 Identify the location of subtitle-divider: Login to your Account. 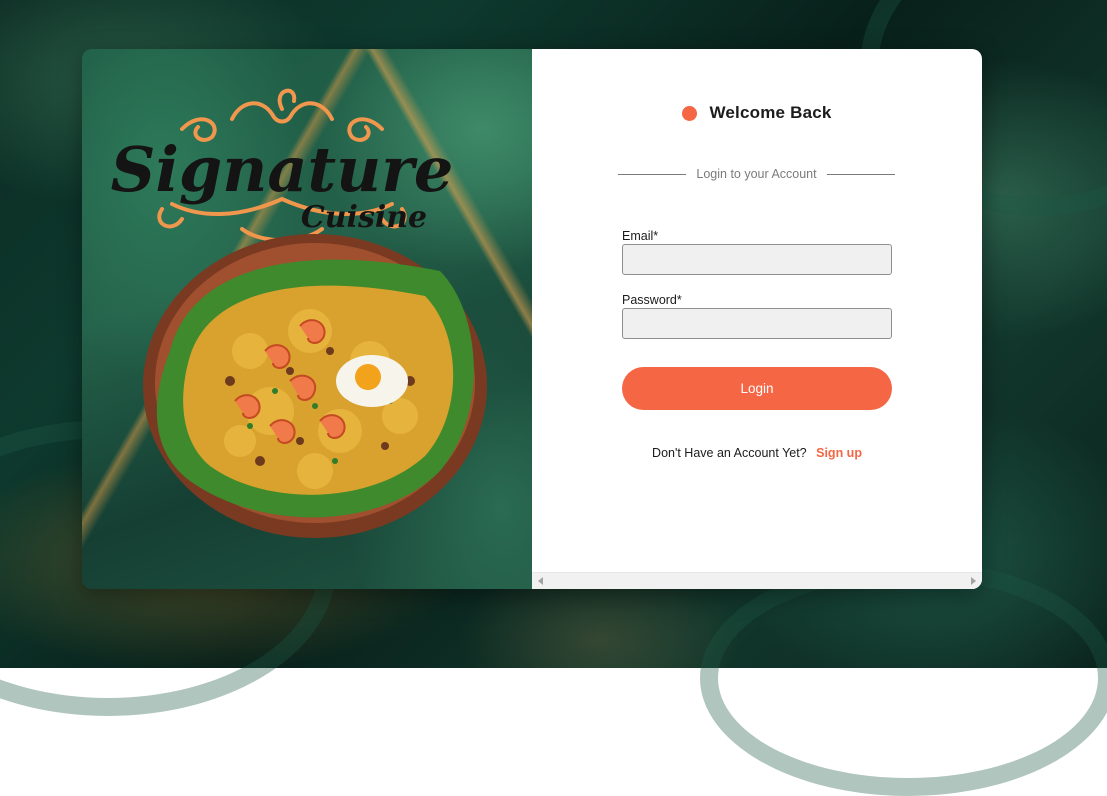
(757, 174).